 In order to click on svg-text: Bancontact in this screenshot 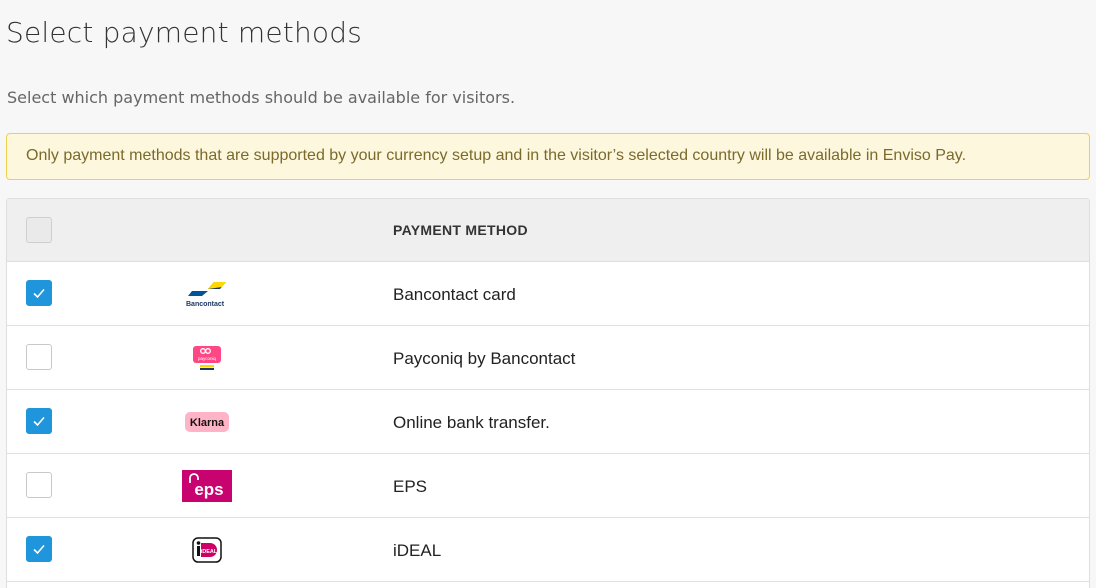, I will do `click(205, 304)`.